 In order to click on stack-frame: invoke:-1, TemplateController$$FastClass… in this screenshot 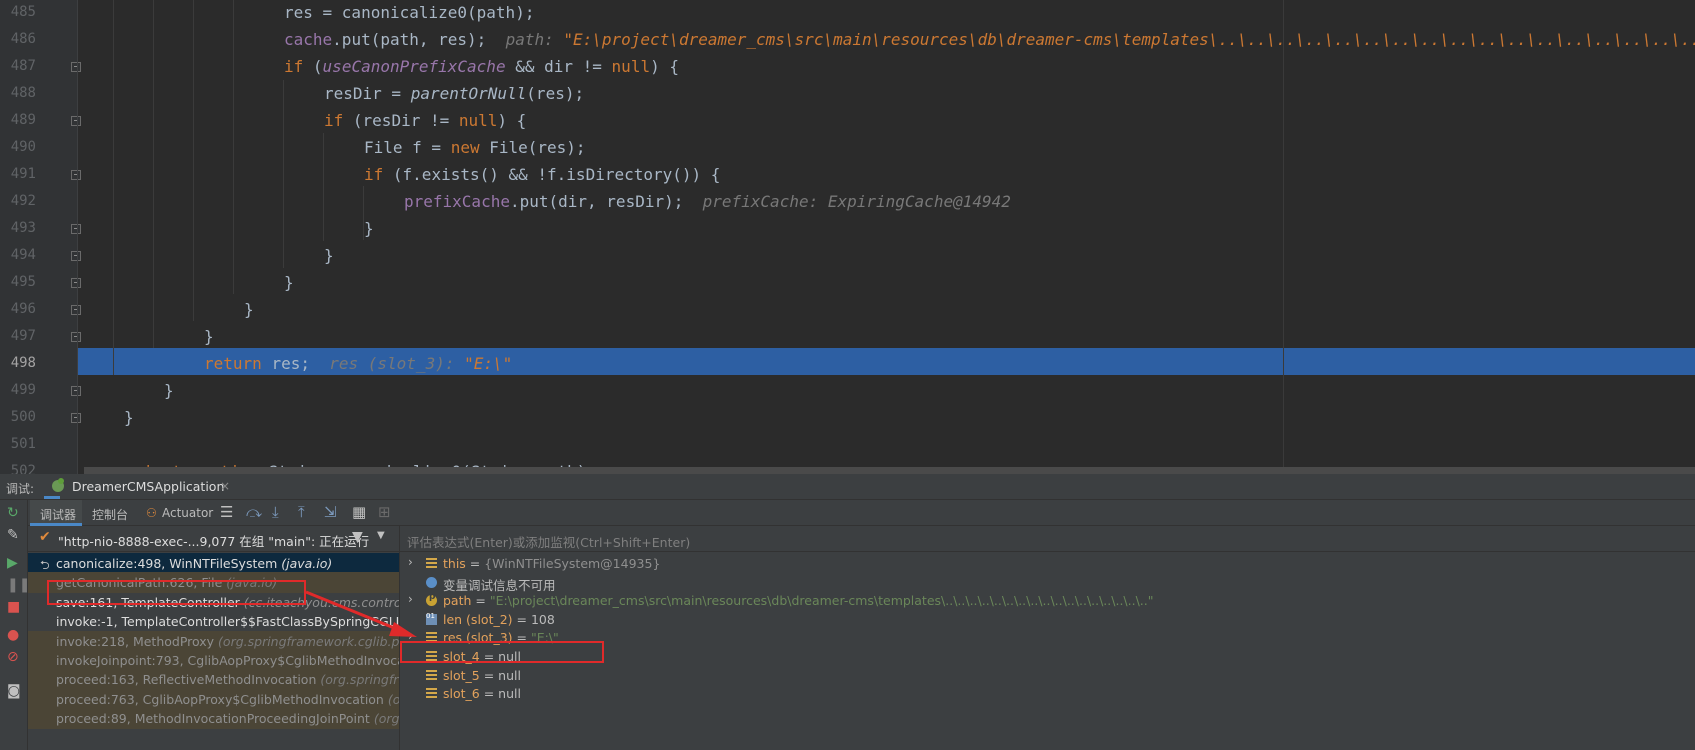, I will do `click(213, 621)`.